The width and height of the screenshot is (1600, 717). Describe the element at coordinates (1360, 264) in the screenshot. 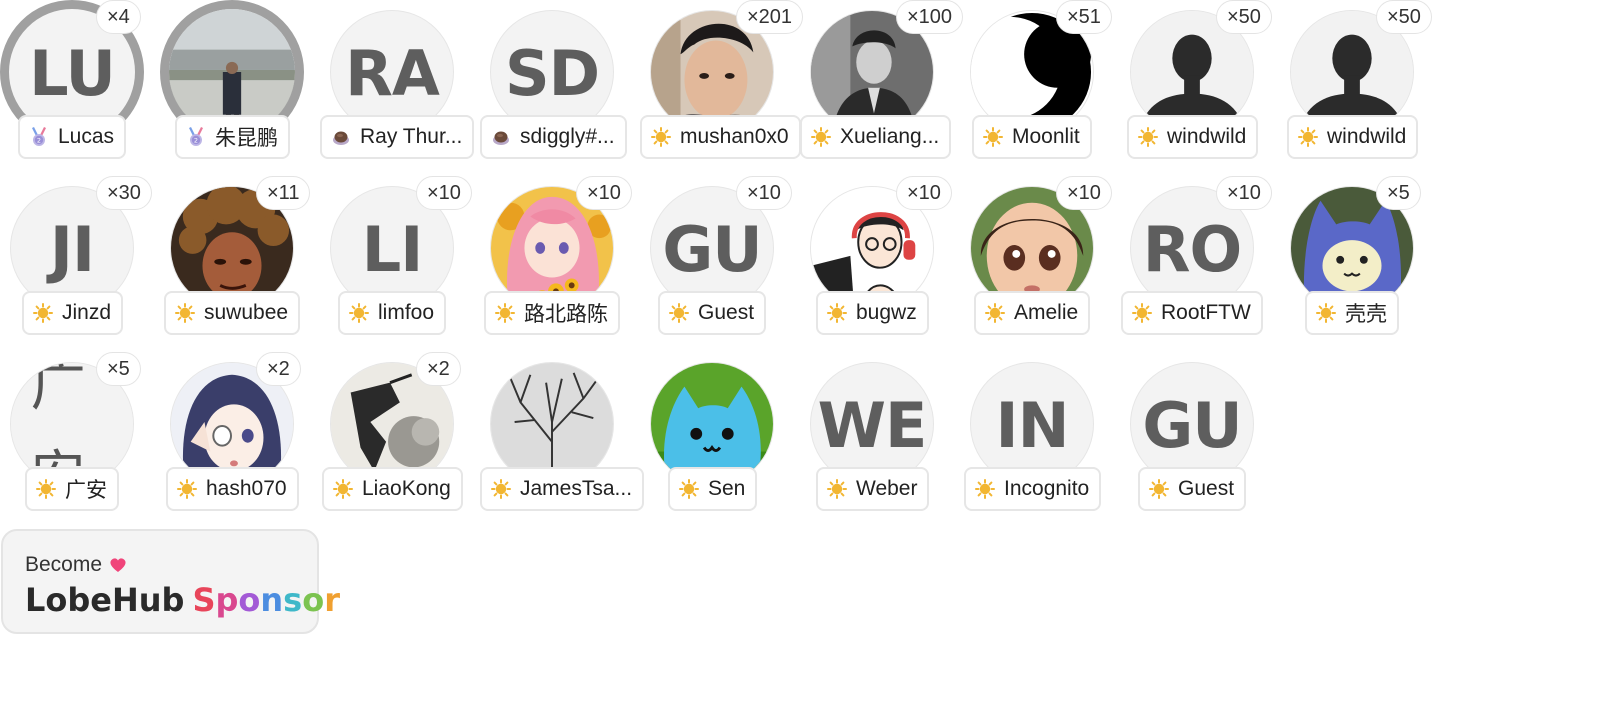

I see `sponsor-card-item: ×5 壳壳` at that location.